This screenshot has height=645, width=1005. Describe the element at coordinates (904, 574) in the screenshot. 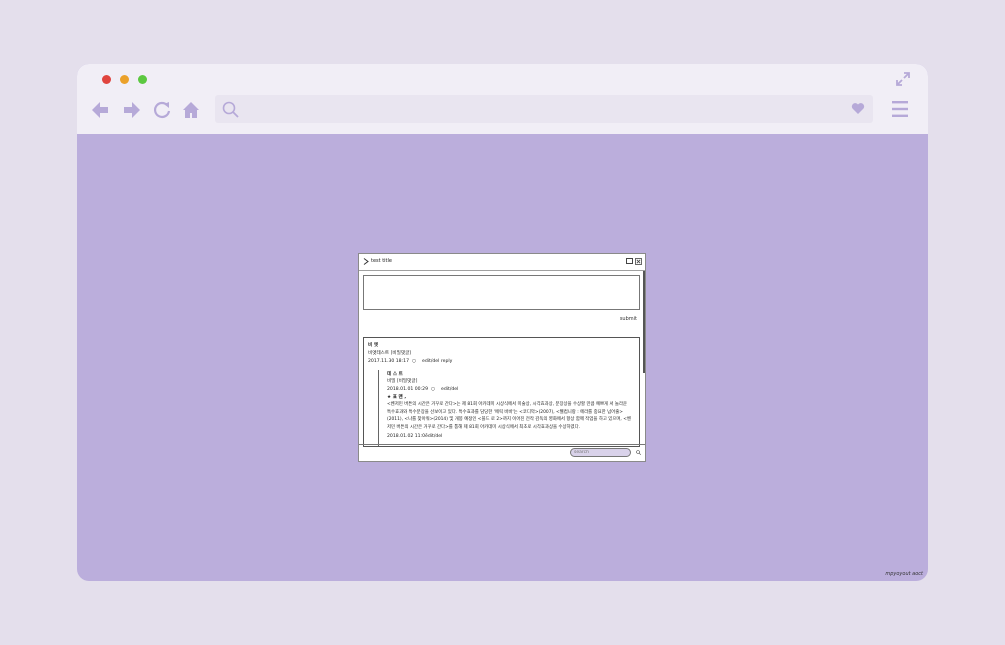

I see `watermark: mpyoyout aoct` at that location.